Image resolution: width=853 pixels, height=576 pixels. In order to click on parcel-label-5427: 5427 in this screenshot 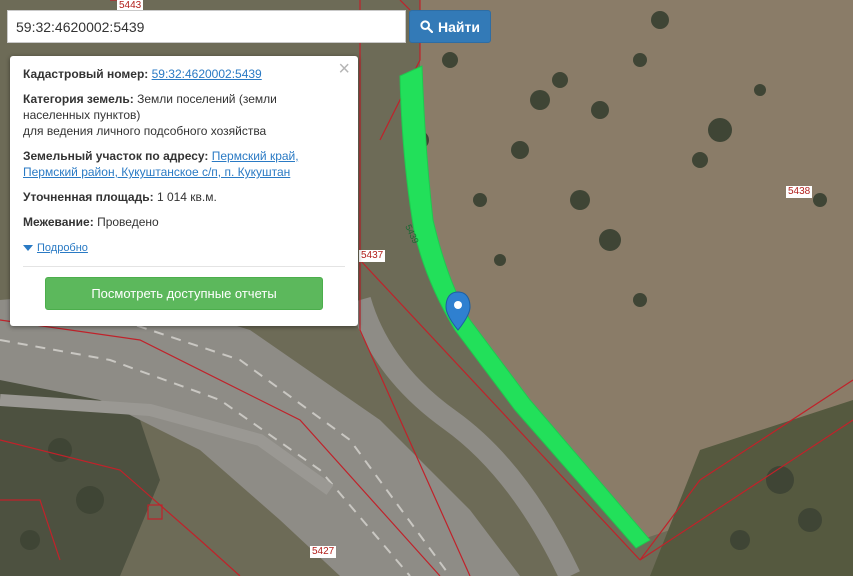, I will do `click(323, 552)`.